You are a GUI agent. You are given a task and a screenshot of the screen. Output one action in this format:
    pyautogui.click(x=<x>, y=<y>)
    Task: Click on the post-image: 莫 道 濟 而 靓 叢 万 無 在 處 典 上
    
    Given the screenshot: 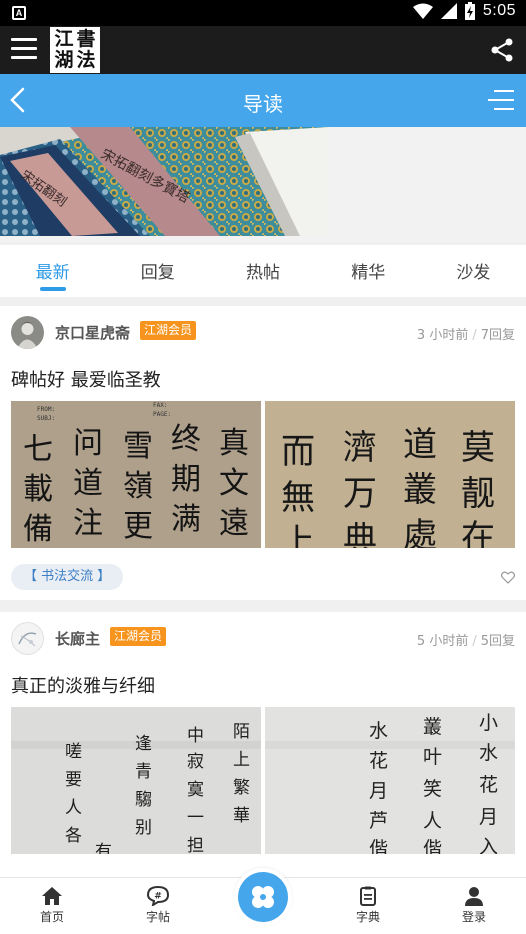 What is the action you would take?
    pyautogui.click(x=390, y=474)
    